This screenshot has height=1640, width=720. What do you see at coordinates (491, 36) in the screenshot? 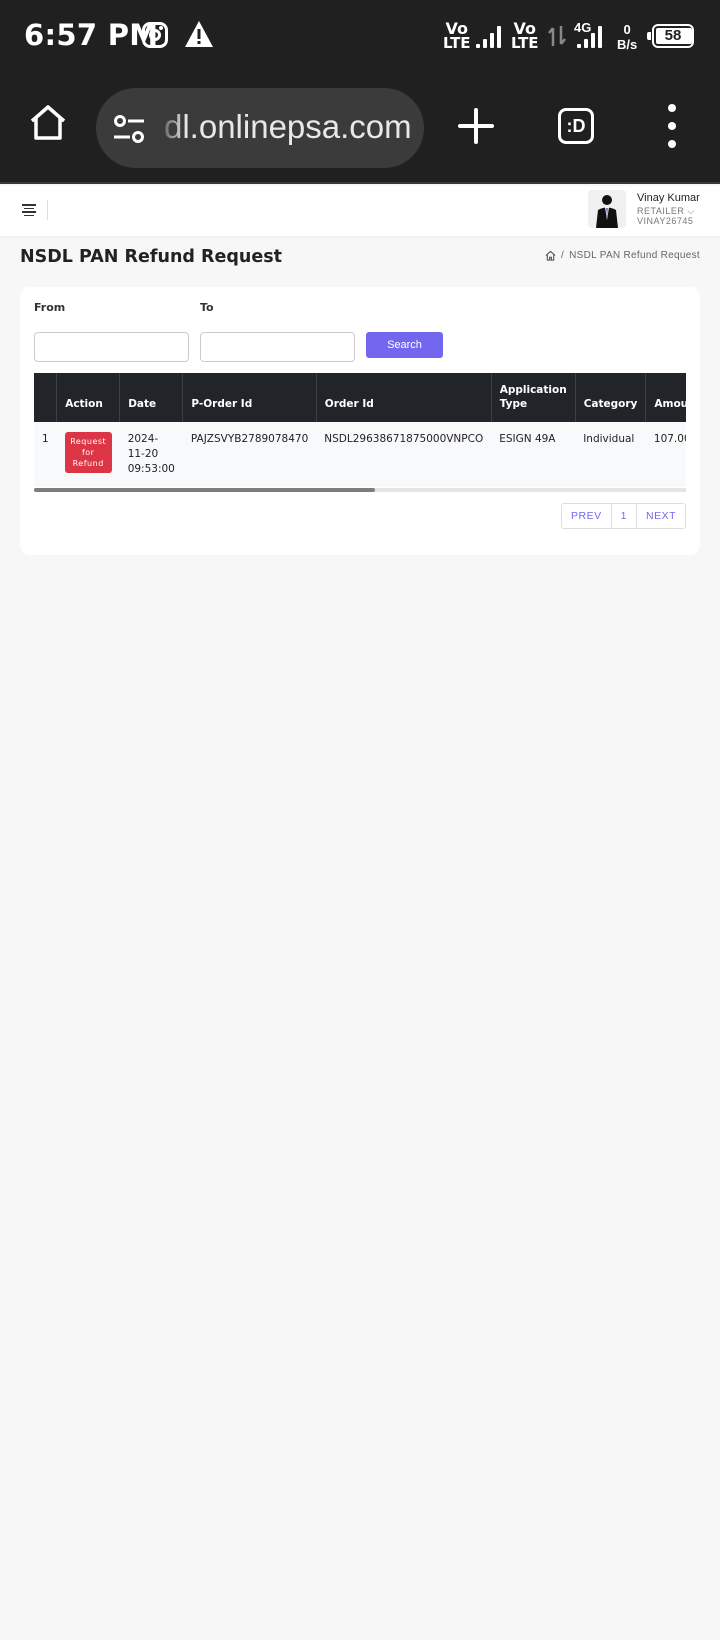
I see `signal-icon` at bounding box center [491, 36].